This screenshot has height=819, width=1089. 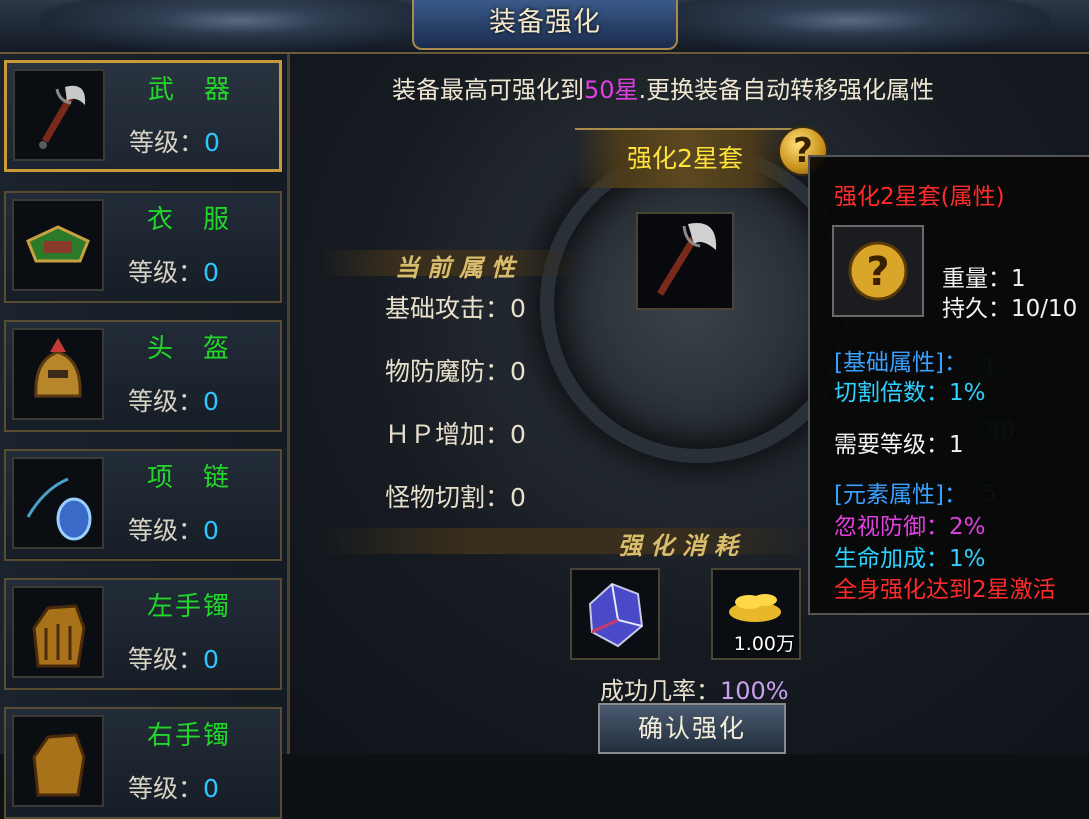 I want to click on tooltip-weight: 重量：1, so click(x=984, y=279).